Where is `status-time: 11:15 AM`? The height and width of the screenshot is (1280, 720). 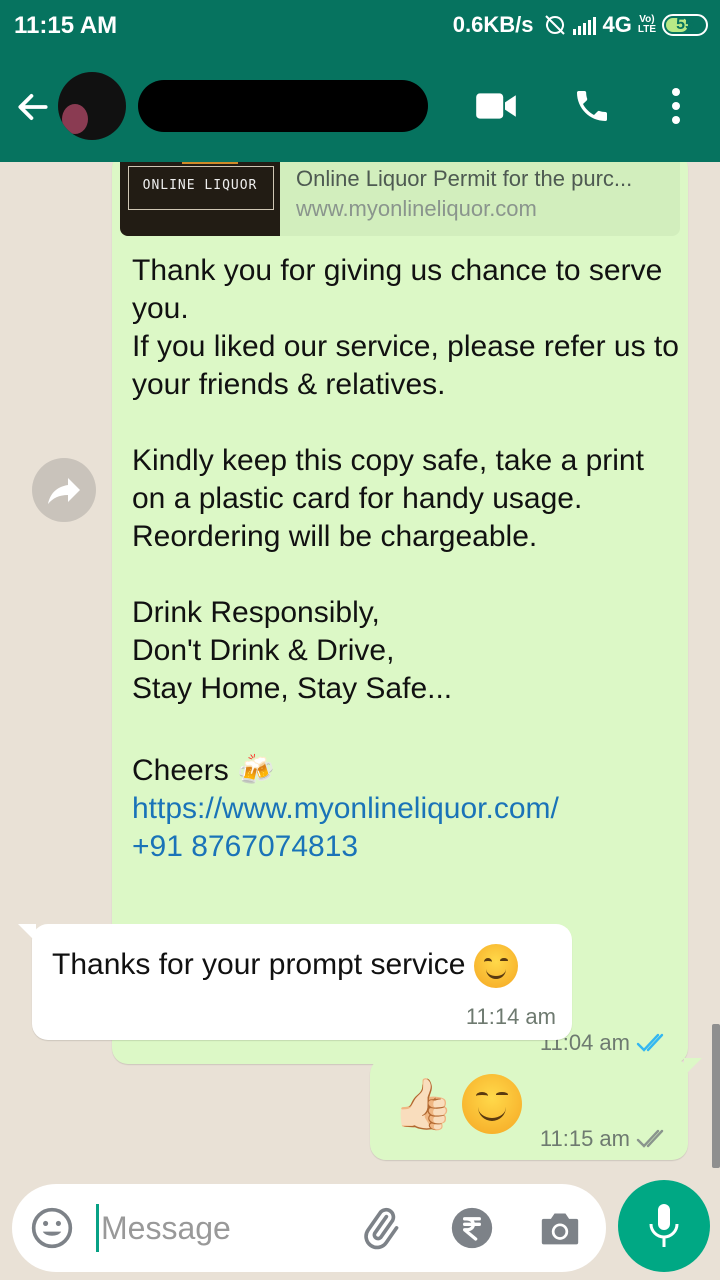
status-time: 11:15 AM is located at coordinates (66, 25).